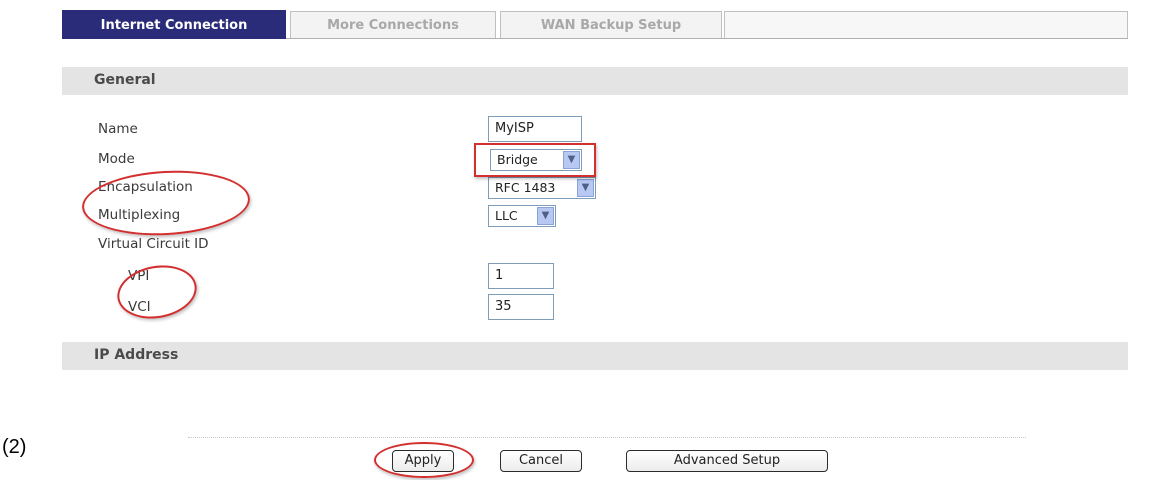  Describe the element at coordinates (423, 461) in the screenshot. I see `apply-button: Apply` at that location.